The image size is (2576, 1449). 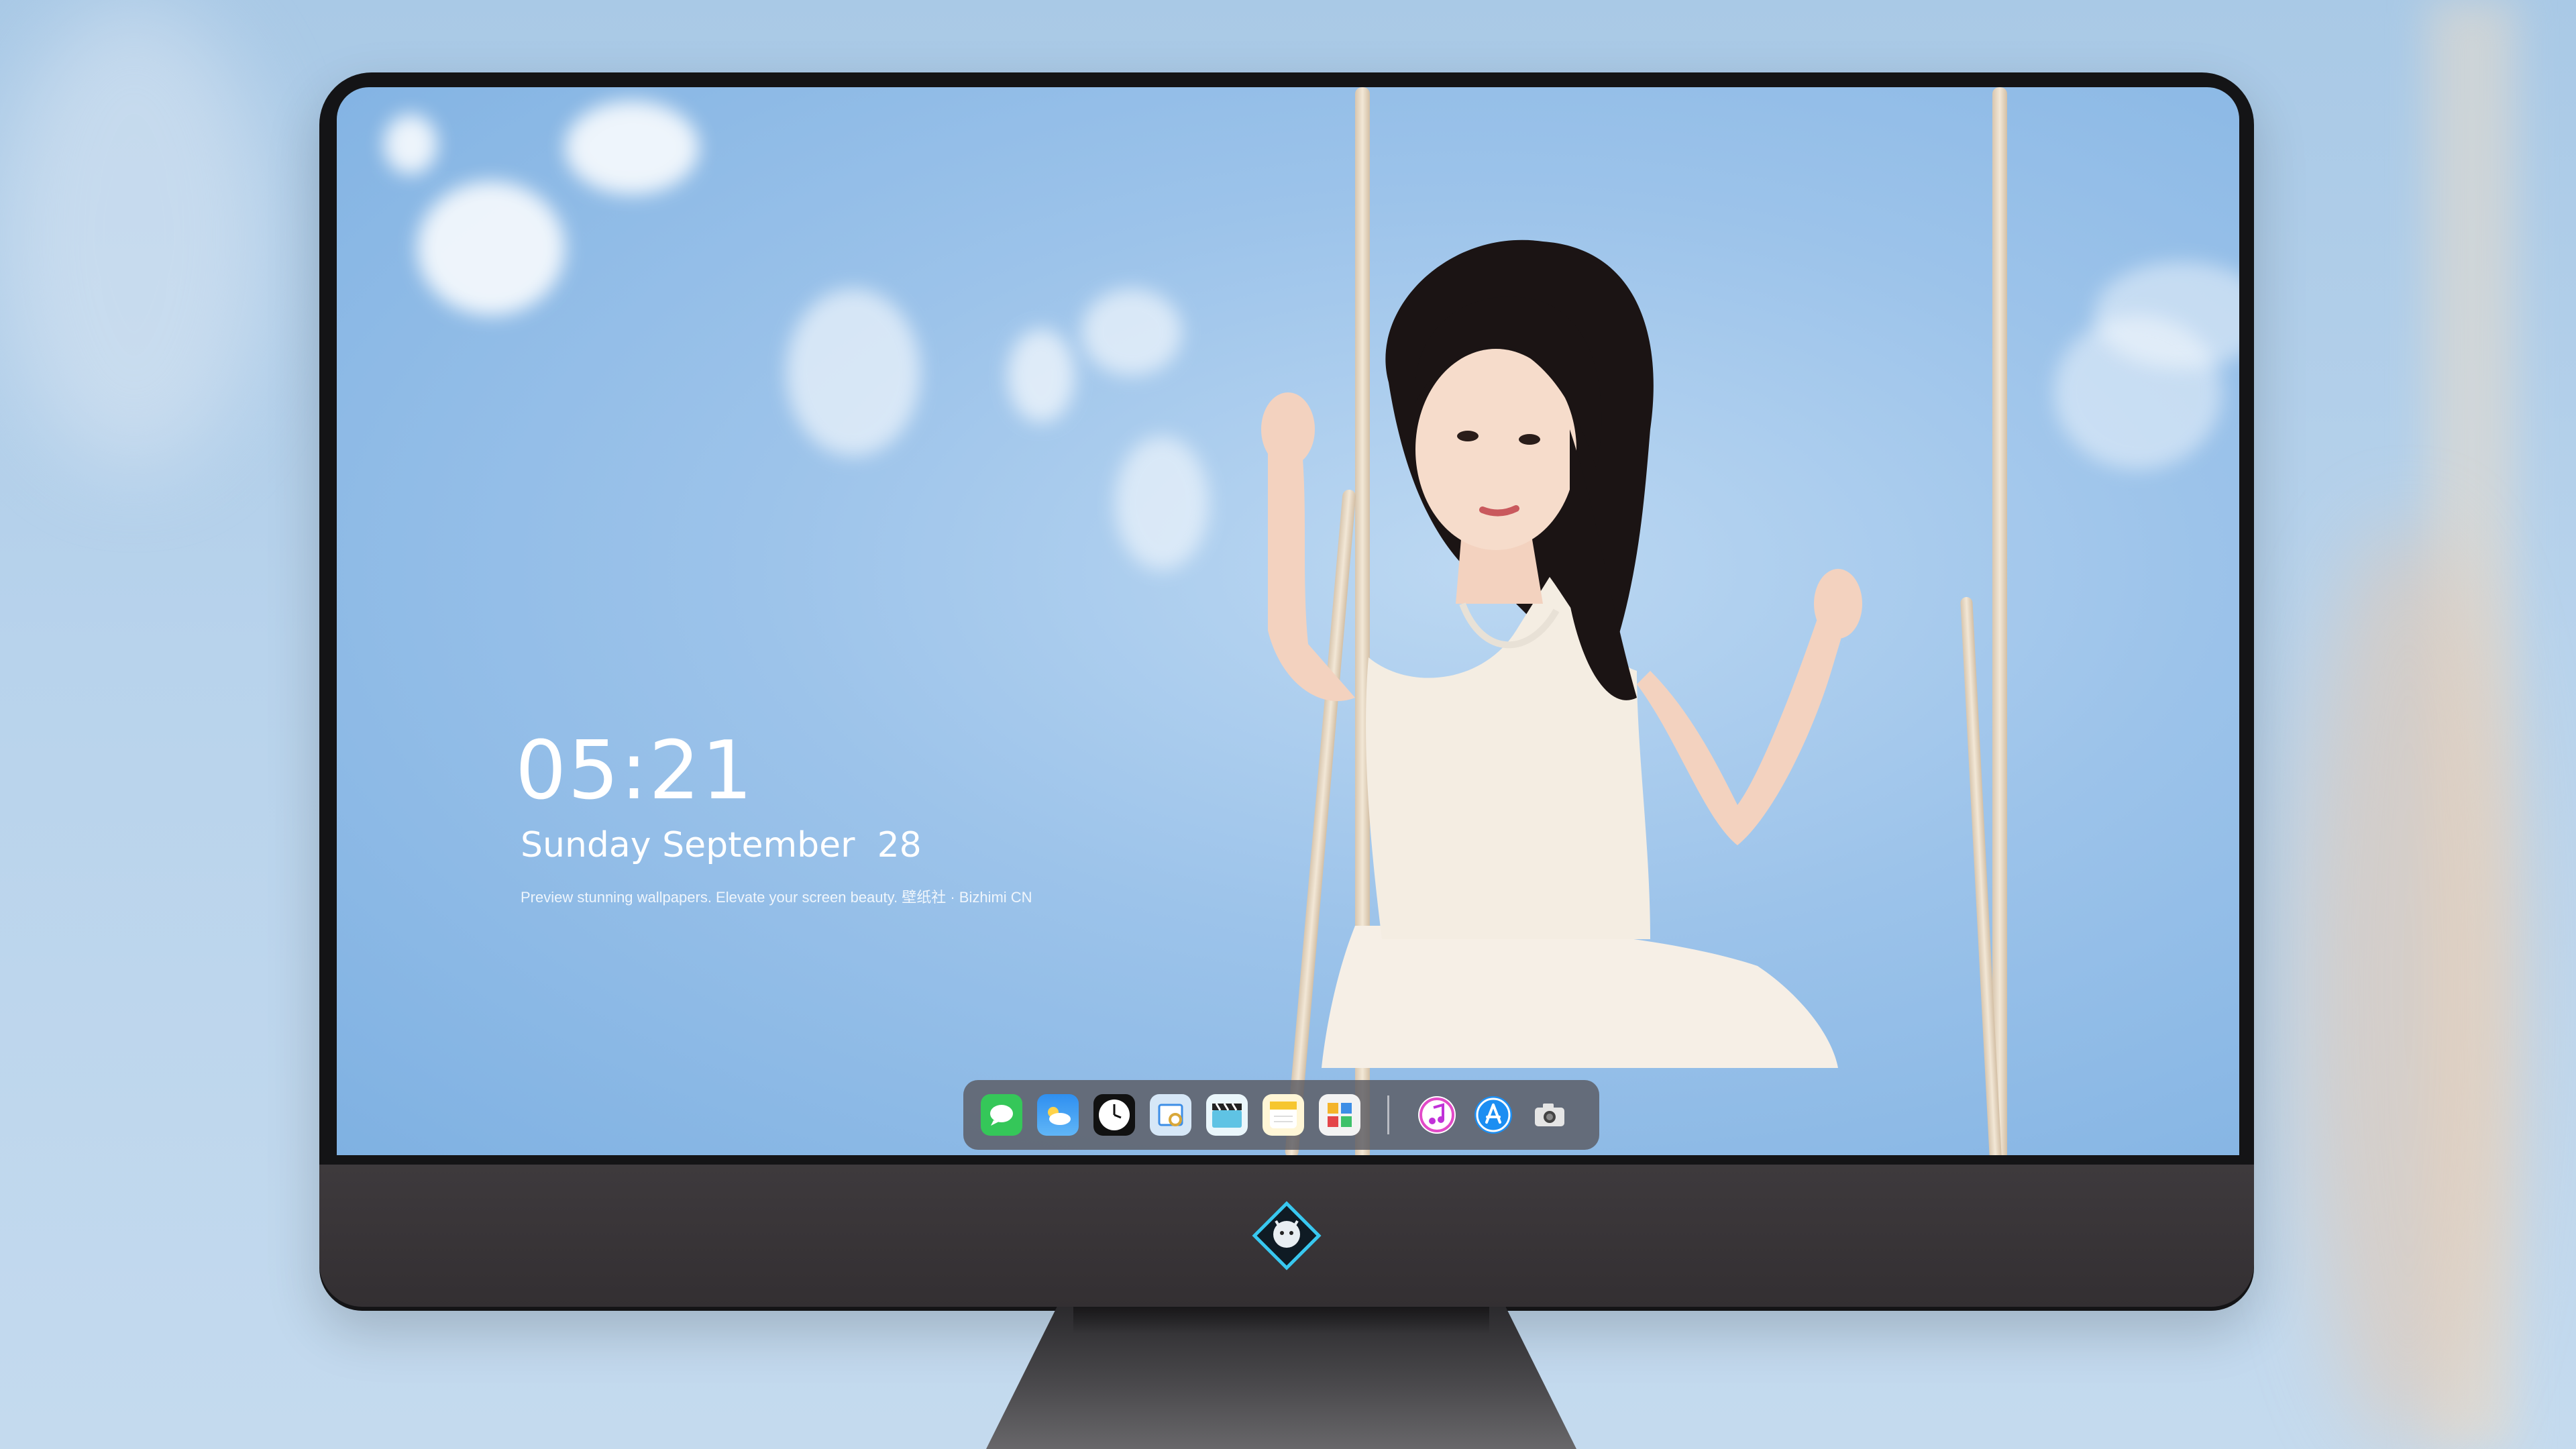 What do you see at coordinates (1114, 1115) in the screenshot?
I see `clock-icon` at bounding box center [1114, 1115].